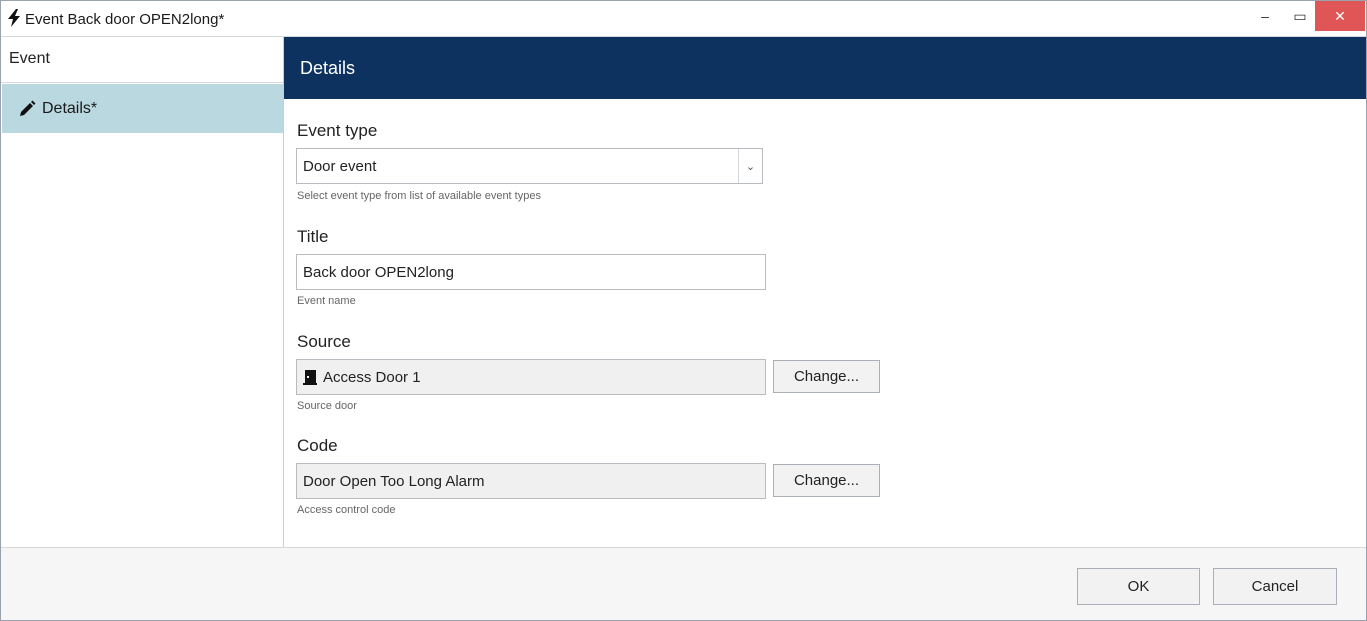  What do you see at coordinates (683, 19) in the screenshot?
I see `title-bar: Event Back door OPEN2long* – ▭ ✕` at bounding box center [683, 19].